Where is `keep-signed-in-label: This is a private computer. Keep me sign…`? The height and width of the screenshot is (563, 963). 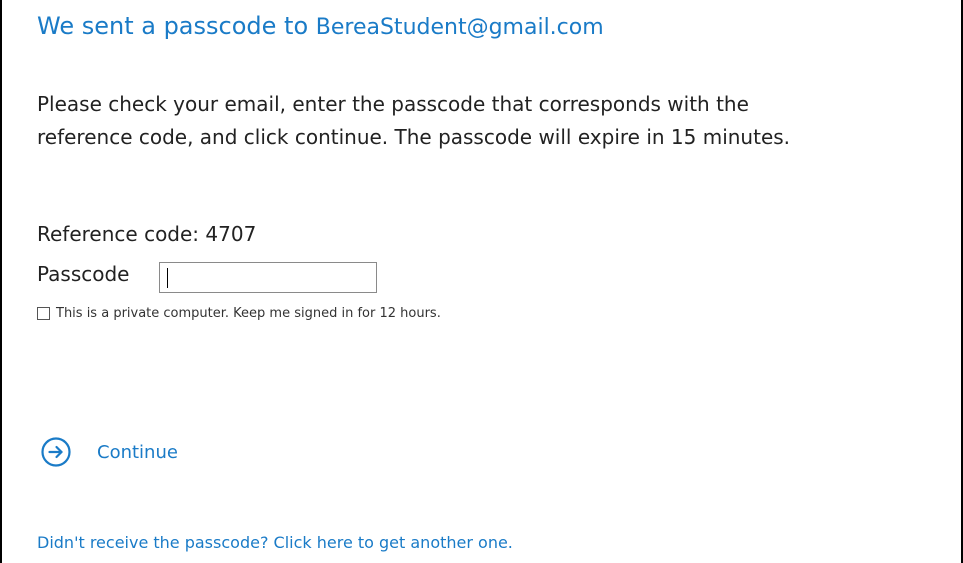
keep-signed-in-label: This is a private computer. Keep me sign… is located at coordinates (248, 313).